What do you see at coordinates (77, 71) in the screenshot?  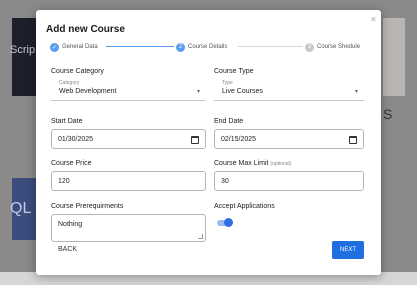 I see `course-category-label: Course Category` at bounding box center [77, 71].